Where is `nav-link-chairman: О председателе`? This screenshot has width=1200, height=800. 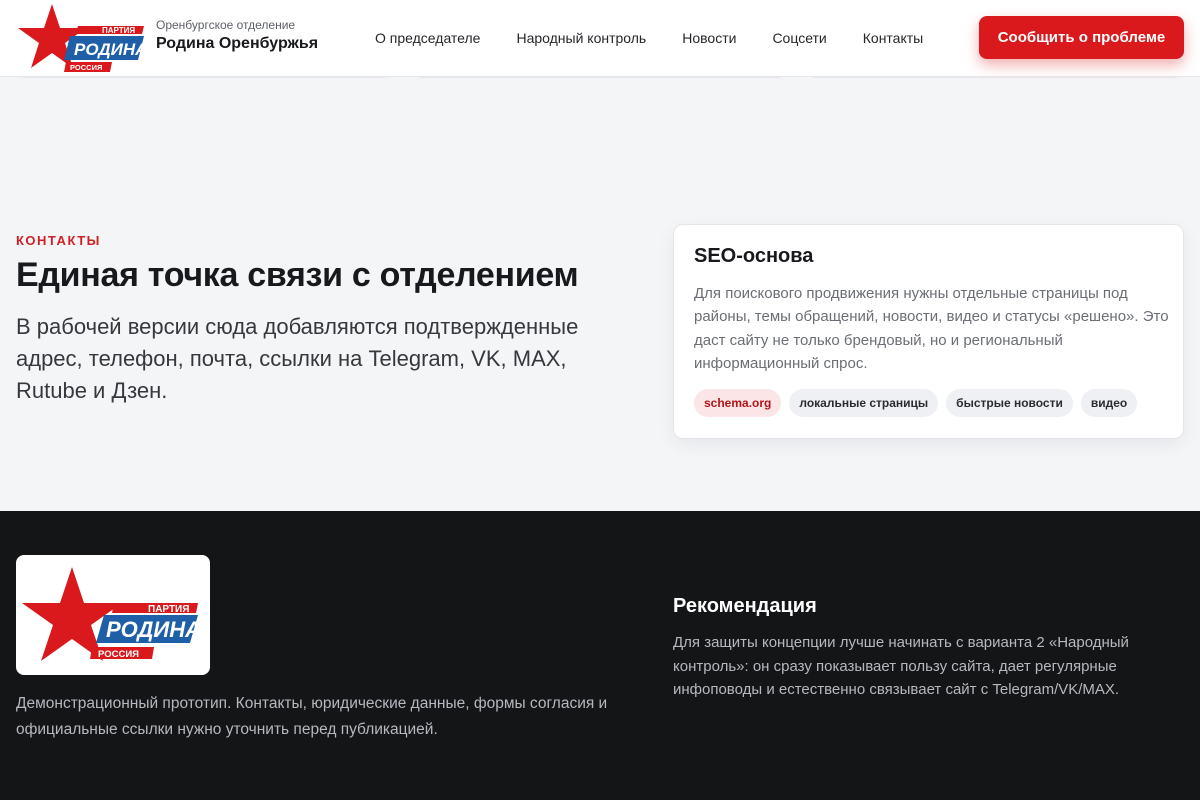 nav-link-chairman: О председателе is located at coordinates (427, 38).